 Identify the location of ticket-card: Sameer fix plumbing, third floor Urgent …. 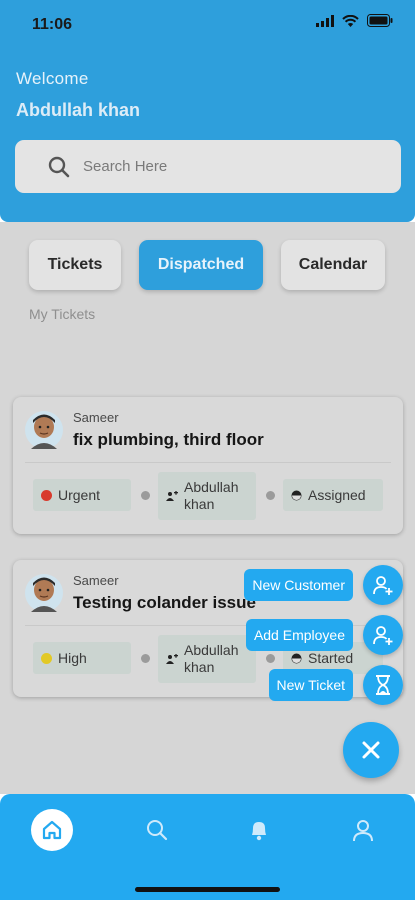
(208, 465).